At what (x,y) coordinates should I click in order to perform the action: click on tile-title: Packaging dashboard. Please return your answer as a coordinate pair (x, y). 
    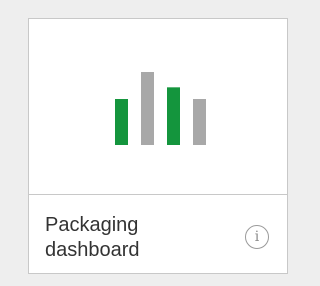
    Looking at the image, I should click on (92, 237).